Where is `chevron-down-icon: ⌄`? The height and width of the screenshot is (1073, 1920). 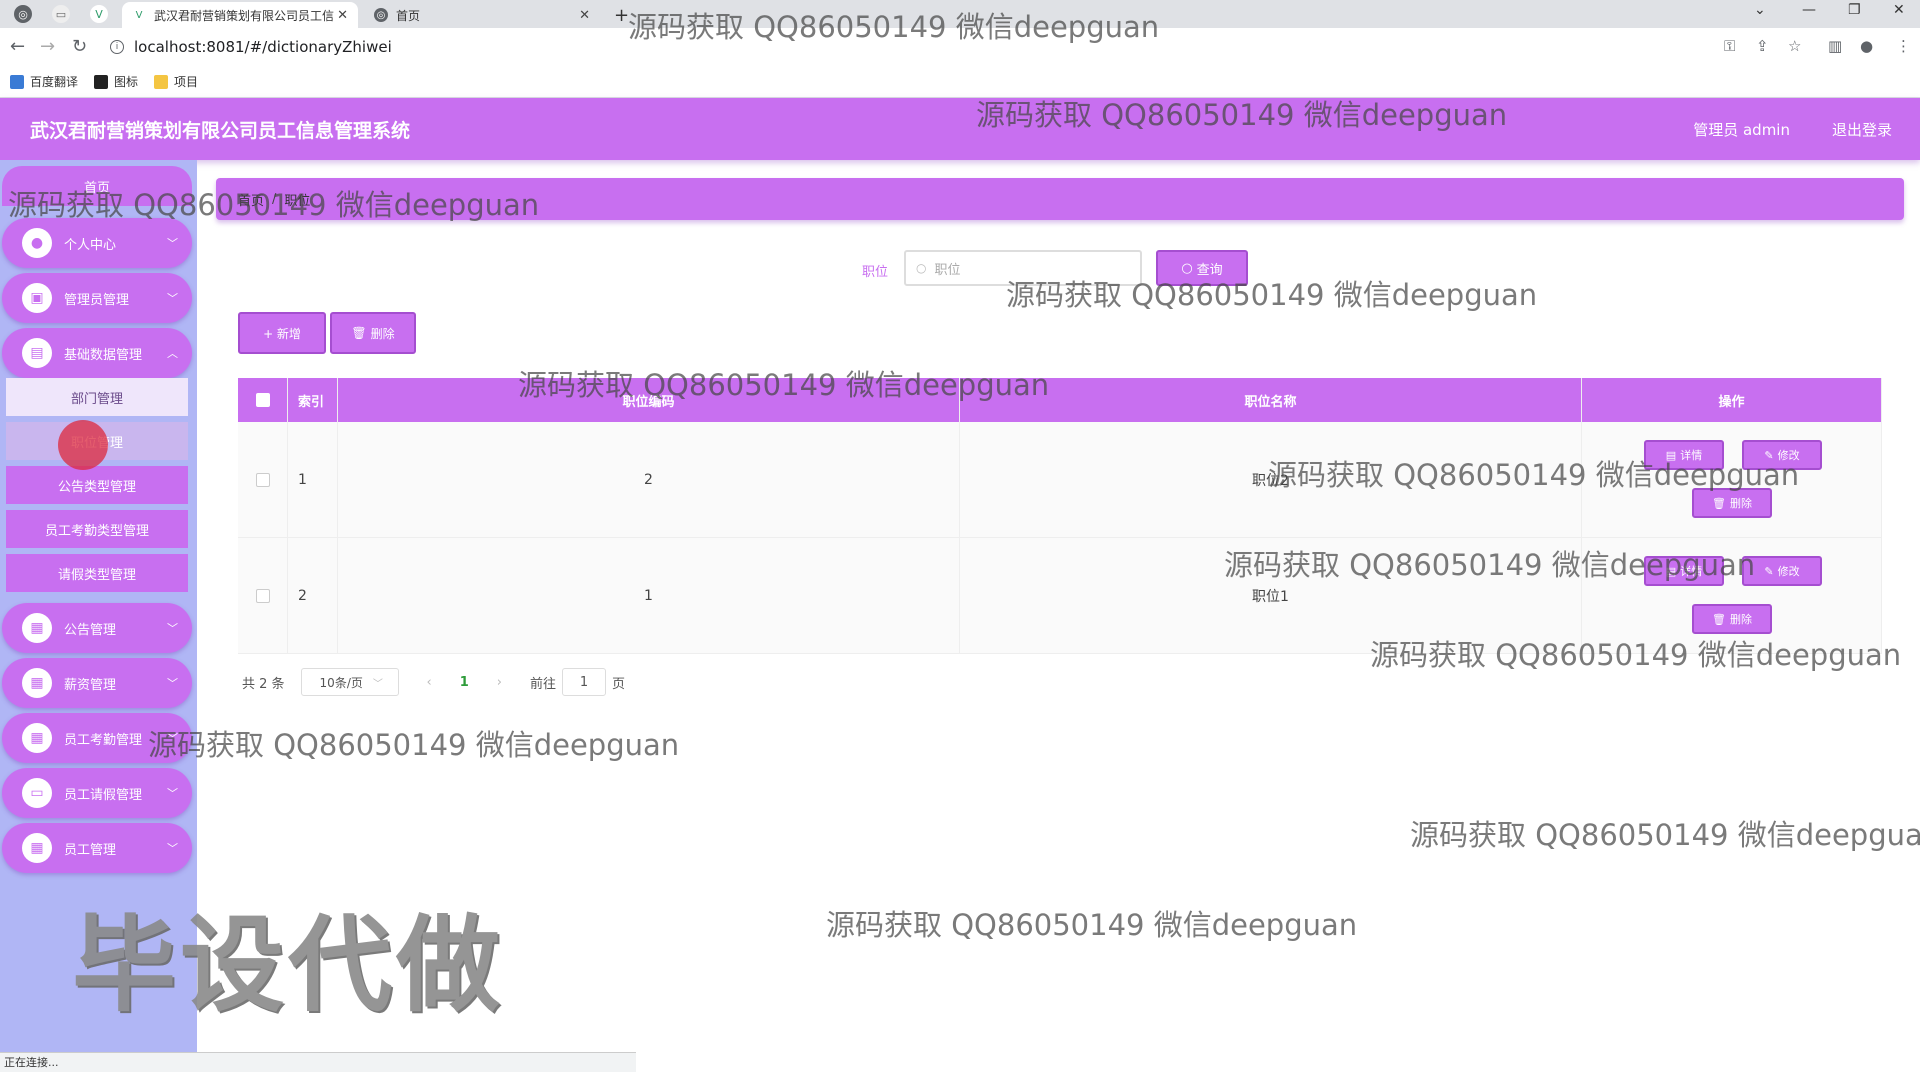 chevron-down-icon: ⌄ is located at coordinates (1760, 10).